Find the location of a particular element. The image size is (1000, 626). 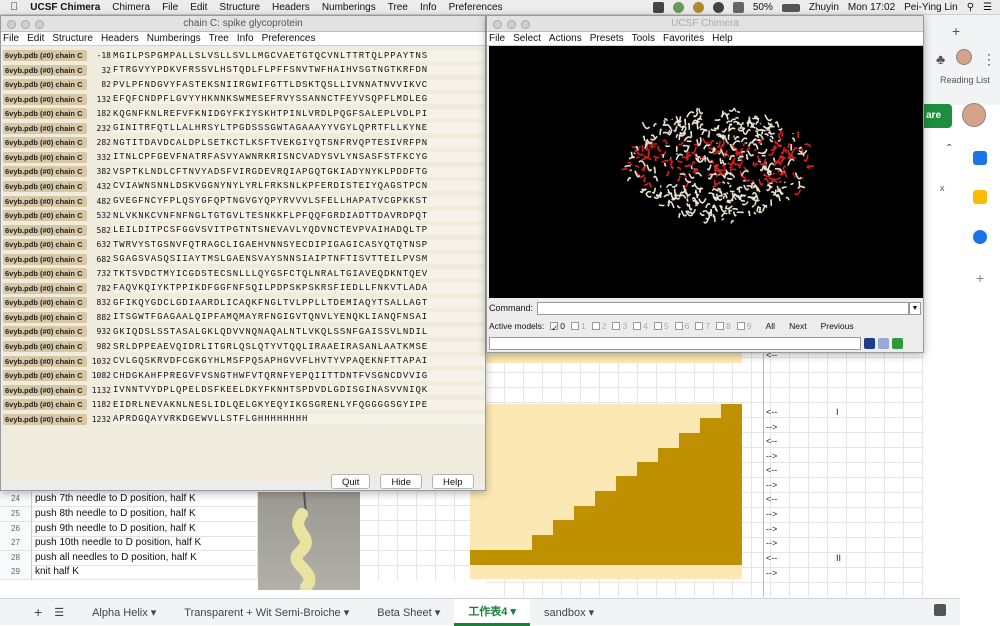

explore-button is located at coordinates (940, 610).